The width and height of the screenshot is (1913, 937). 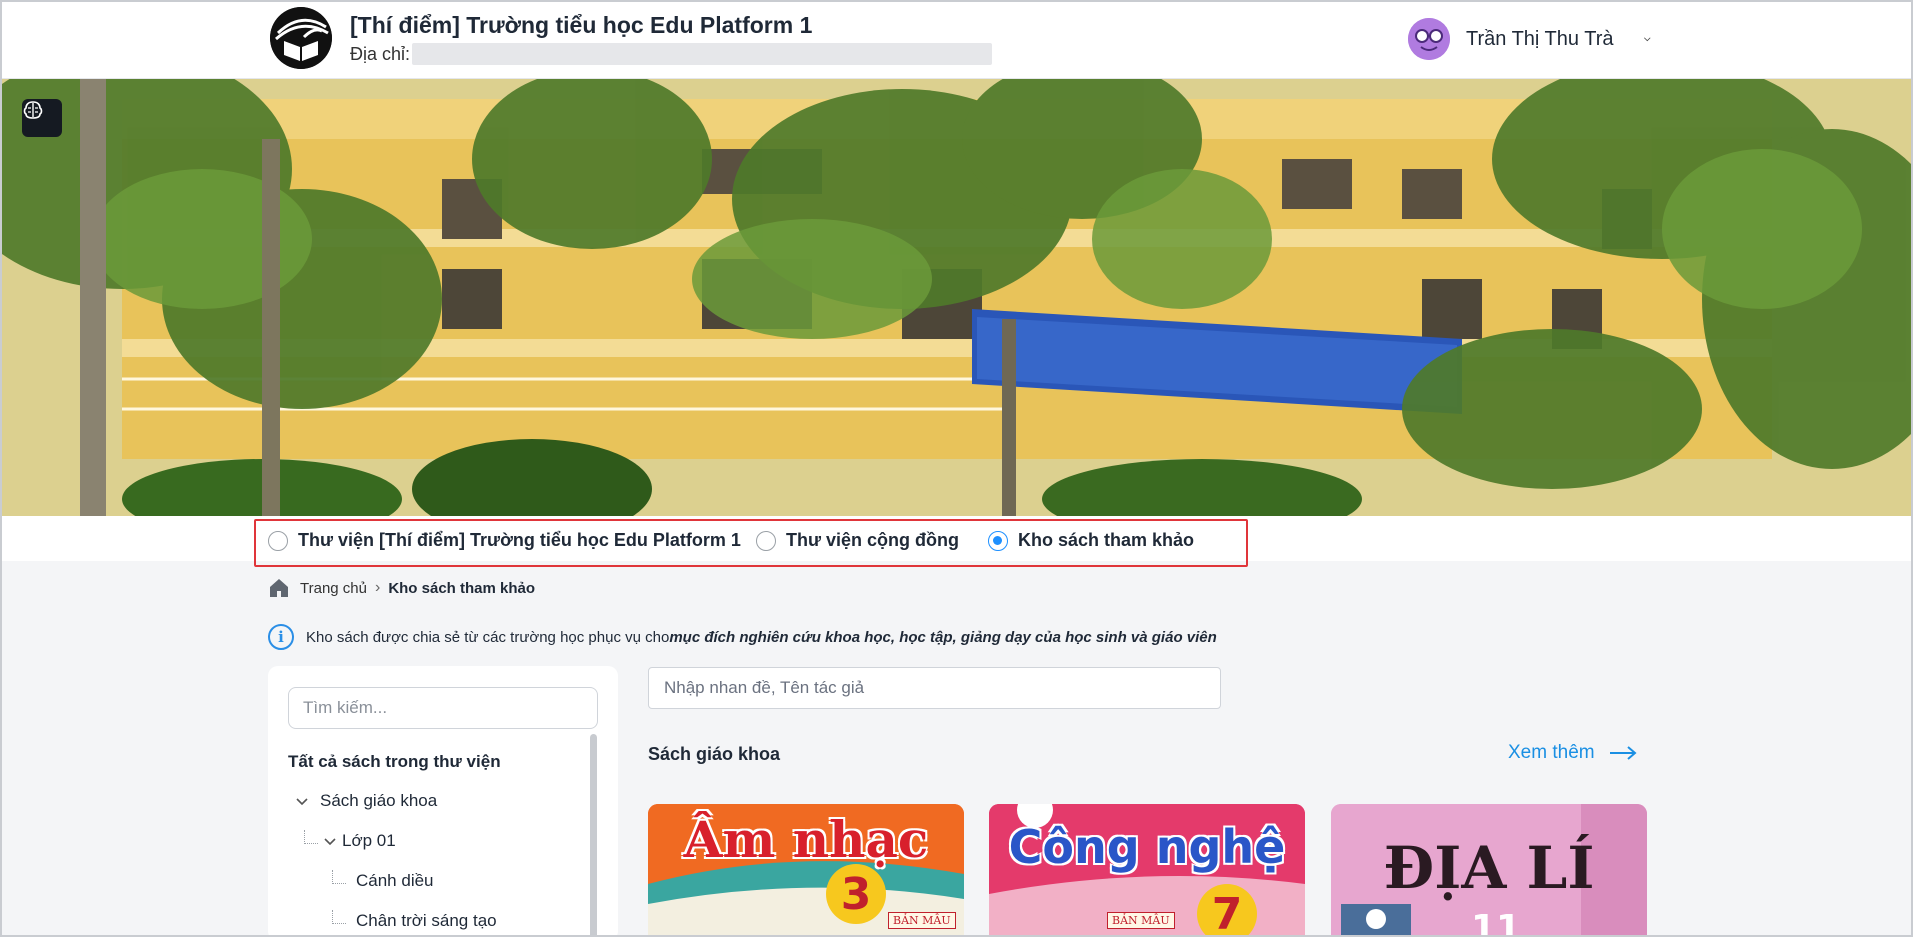 What do you see at coordinates (934, 688) in the screenshot?
I see `book-search-input` at bounding box center [934, 688].